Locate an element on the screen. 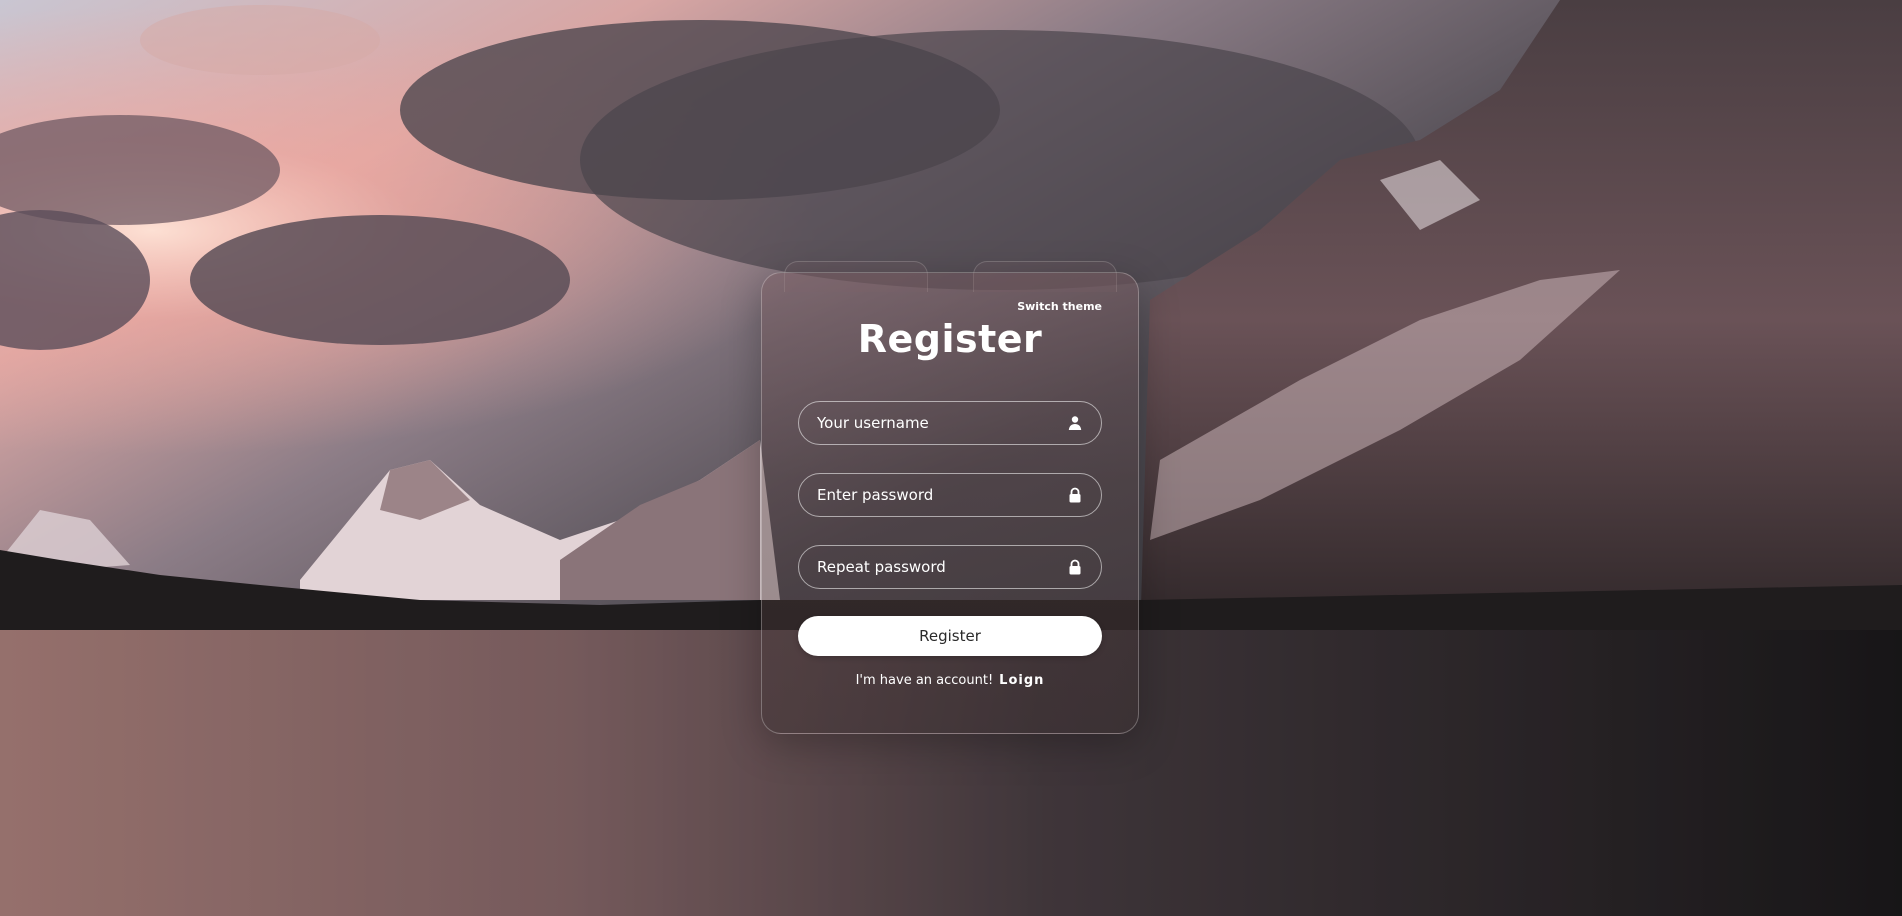  register-card: Switch theme Register Register is located at coordinates (950, 503).